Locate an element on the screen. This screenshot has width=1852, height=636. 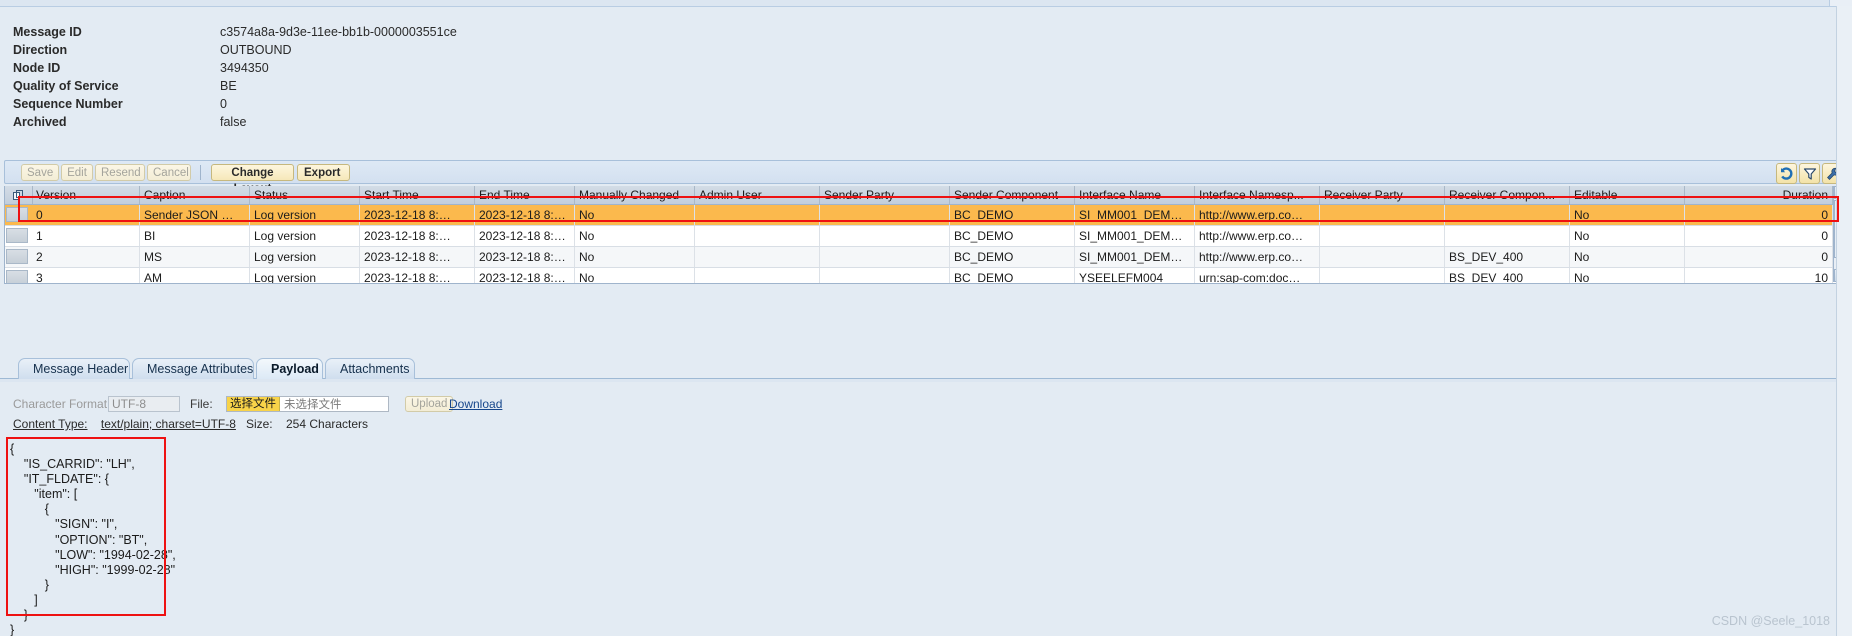
upload-button: Upload is located at coordinates (429, 404).